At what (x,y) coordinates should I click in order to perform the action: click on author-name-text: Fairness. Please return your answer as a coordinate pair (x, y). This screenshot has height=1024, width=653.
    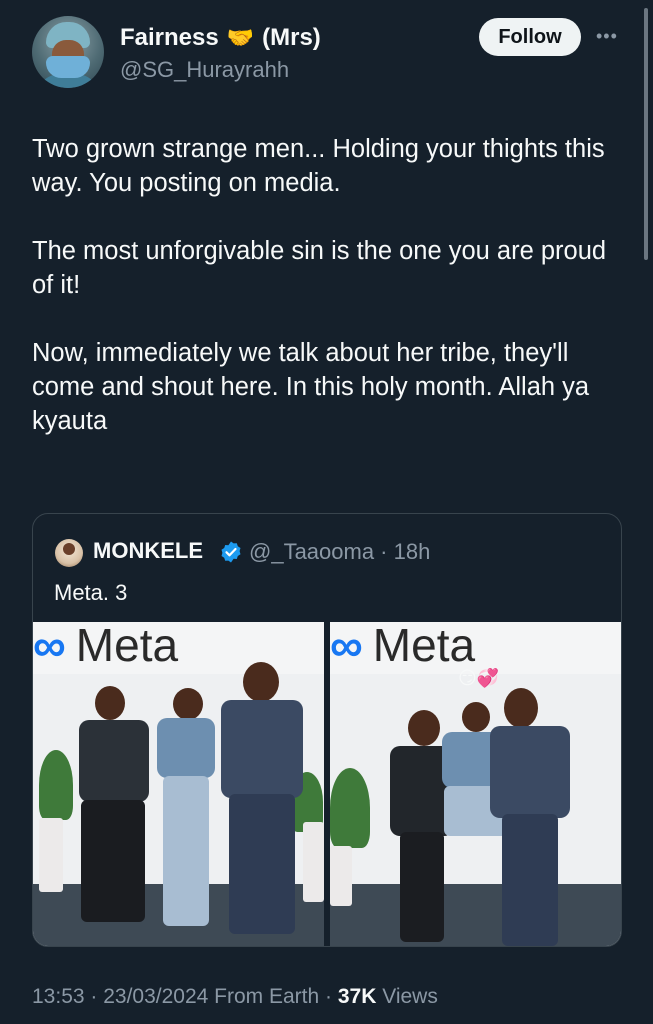
    Looking at the image, I should click on (169, 37).